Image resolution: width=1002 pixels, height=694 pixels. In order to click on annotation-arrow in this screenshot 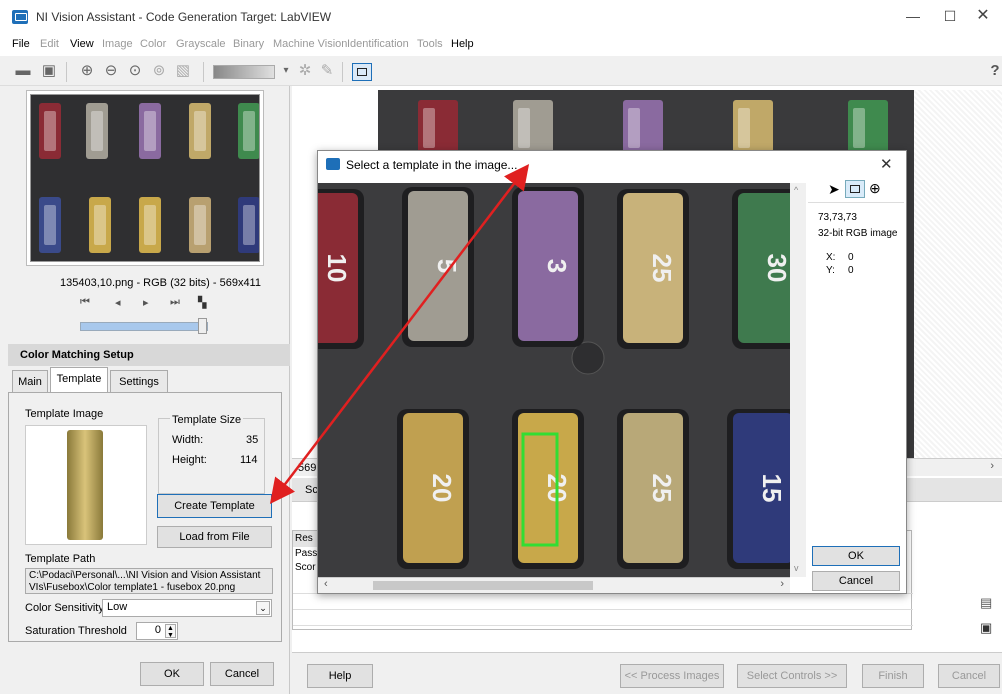, I will do `click(399, 334)`.